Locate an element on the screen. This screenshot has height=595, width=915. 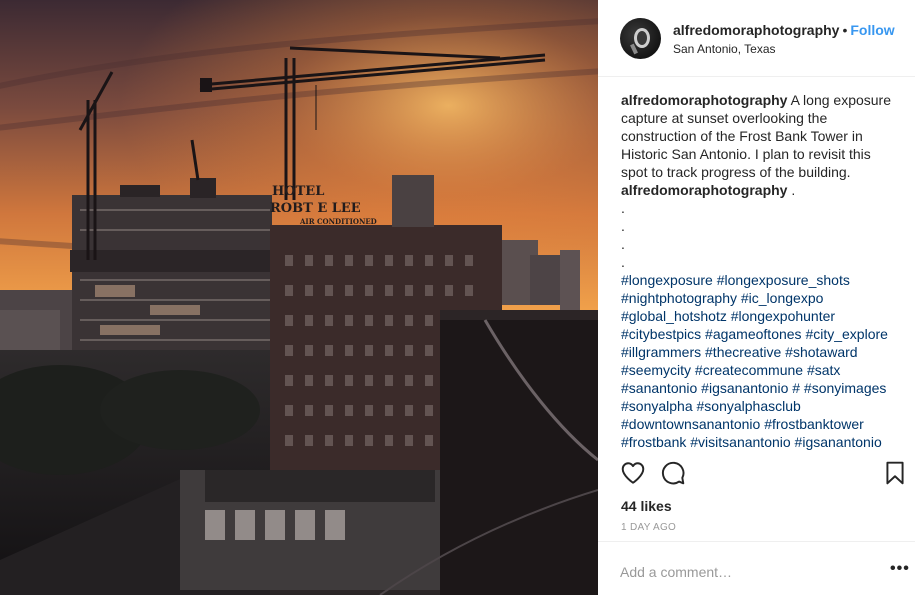
location-link: San Antonio, Texas is located at coordinates (724, 49).